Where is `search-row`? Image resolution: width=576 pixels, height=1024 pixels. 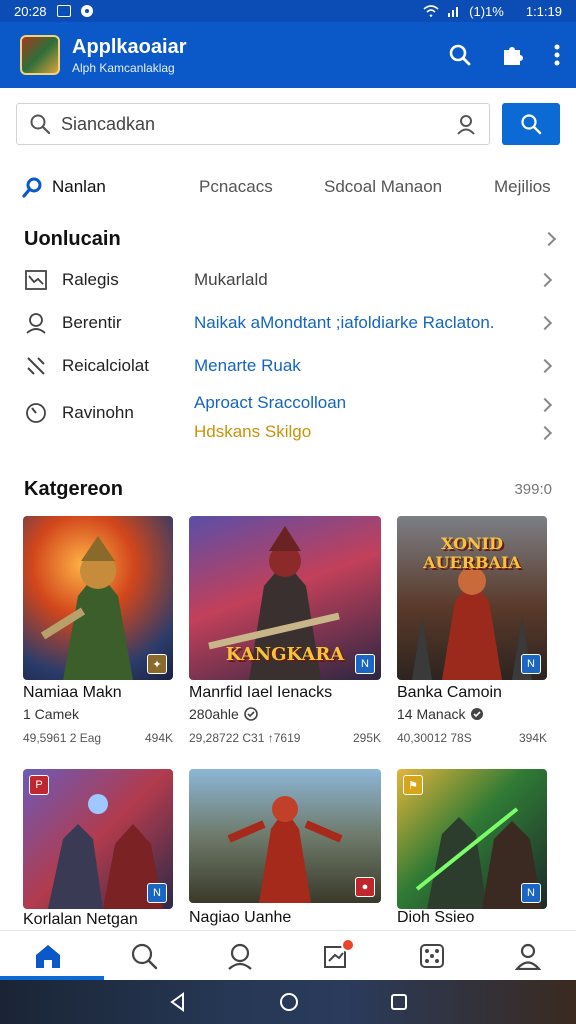 search-row is located at coordinates (288, 124).